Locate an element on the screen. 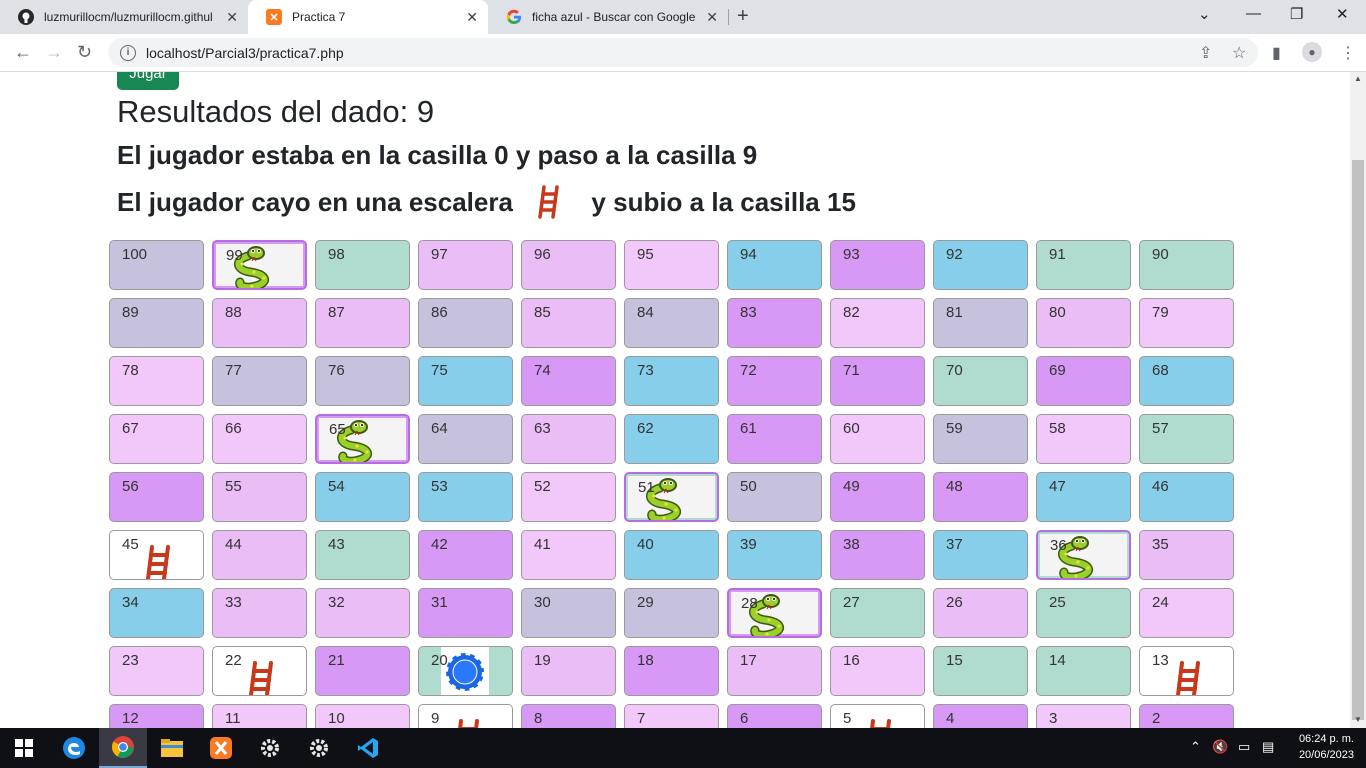  cell-number: 20 is located at coordinates (439, 660).